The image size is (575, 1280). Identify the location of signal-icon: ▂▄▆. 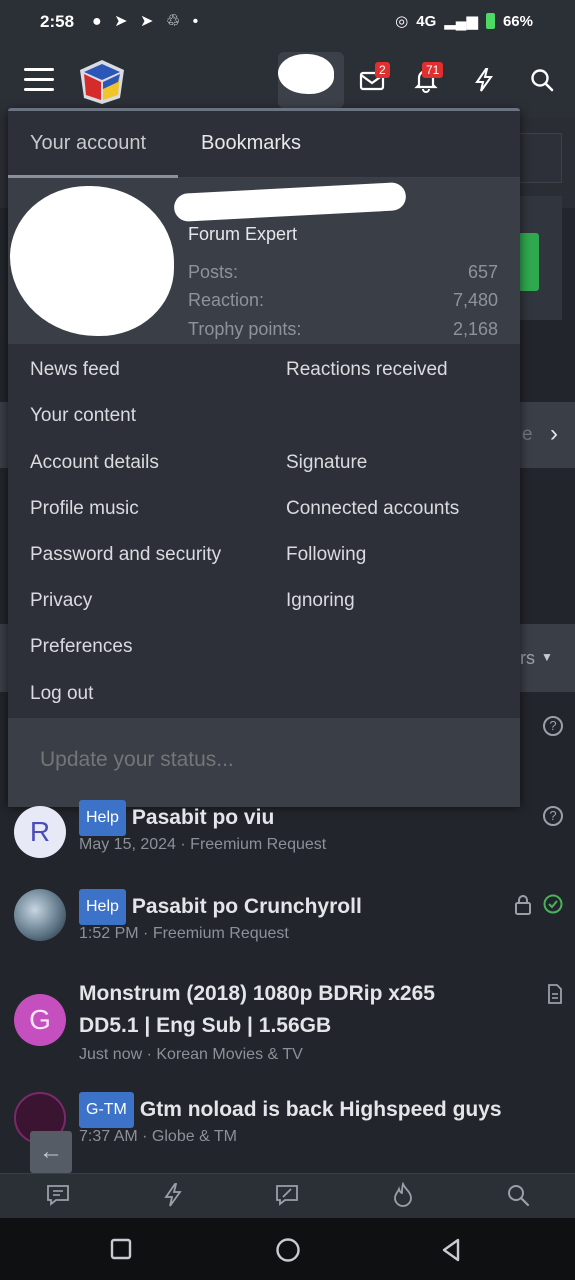
(461, 21).